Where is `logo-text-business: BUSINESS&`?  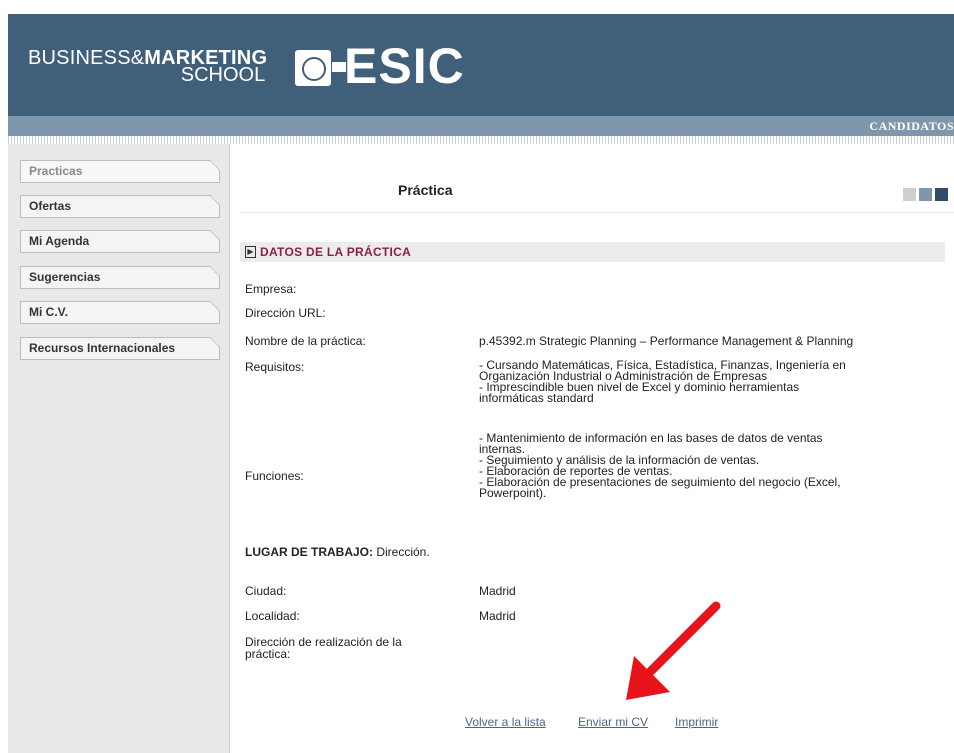
logo-text-business: BUSINESS& is located at coordinates (86, 58).